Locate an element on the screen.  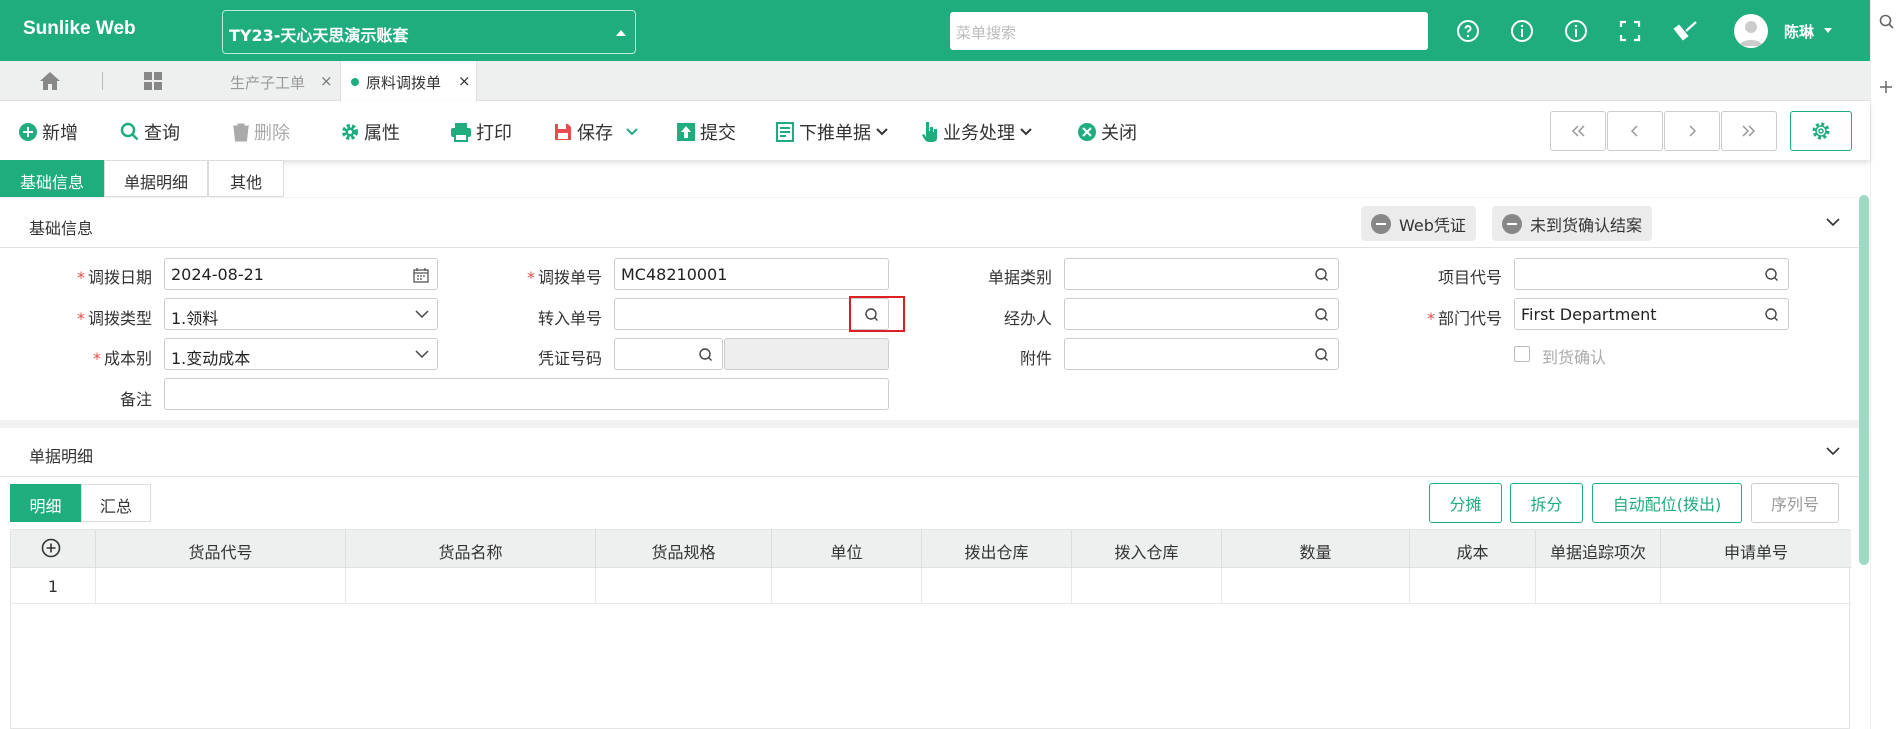
cell-item-spec is located at coordinates (684, 586).